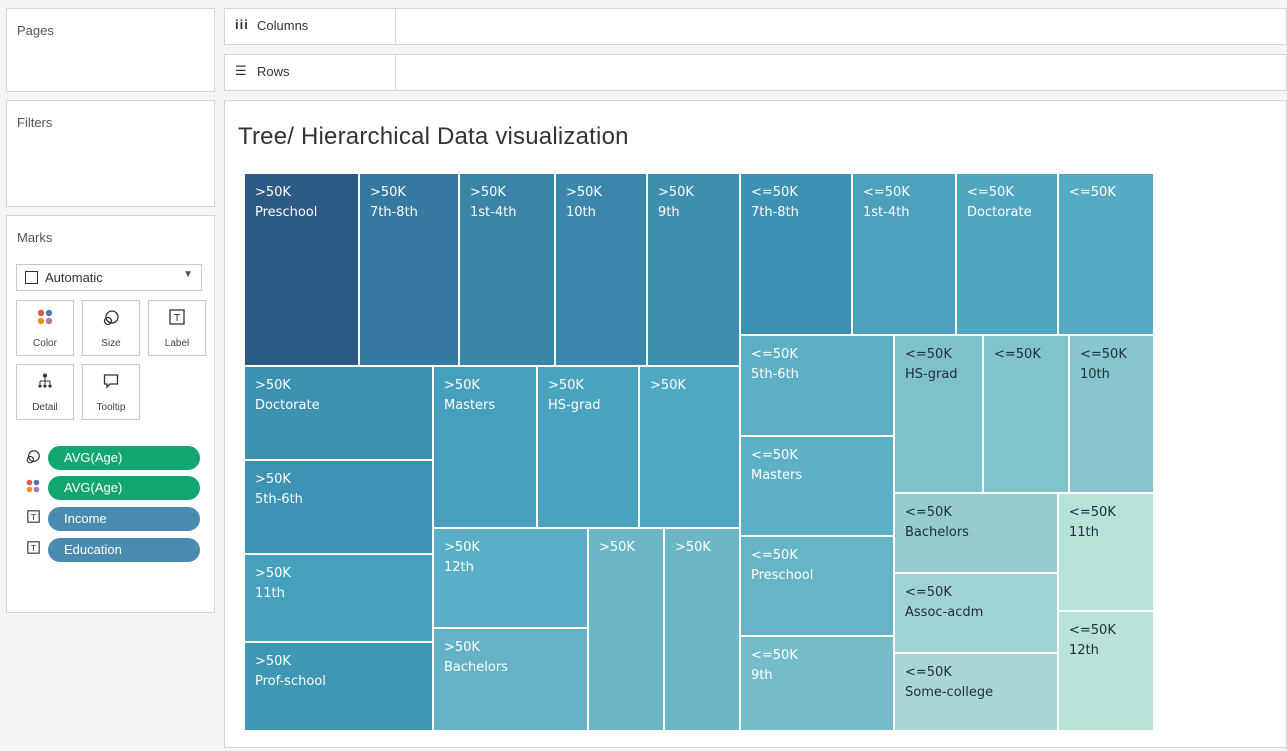  What do you see at coordinates (777, 475) in the screenshot?
I see `cell-education-label: Masters` at bounding box center [777, 475].